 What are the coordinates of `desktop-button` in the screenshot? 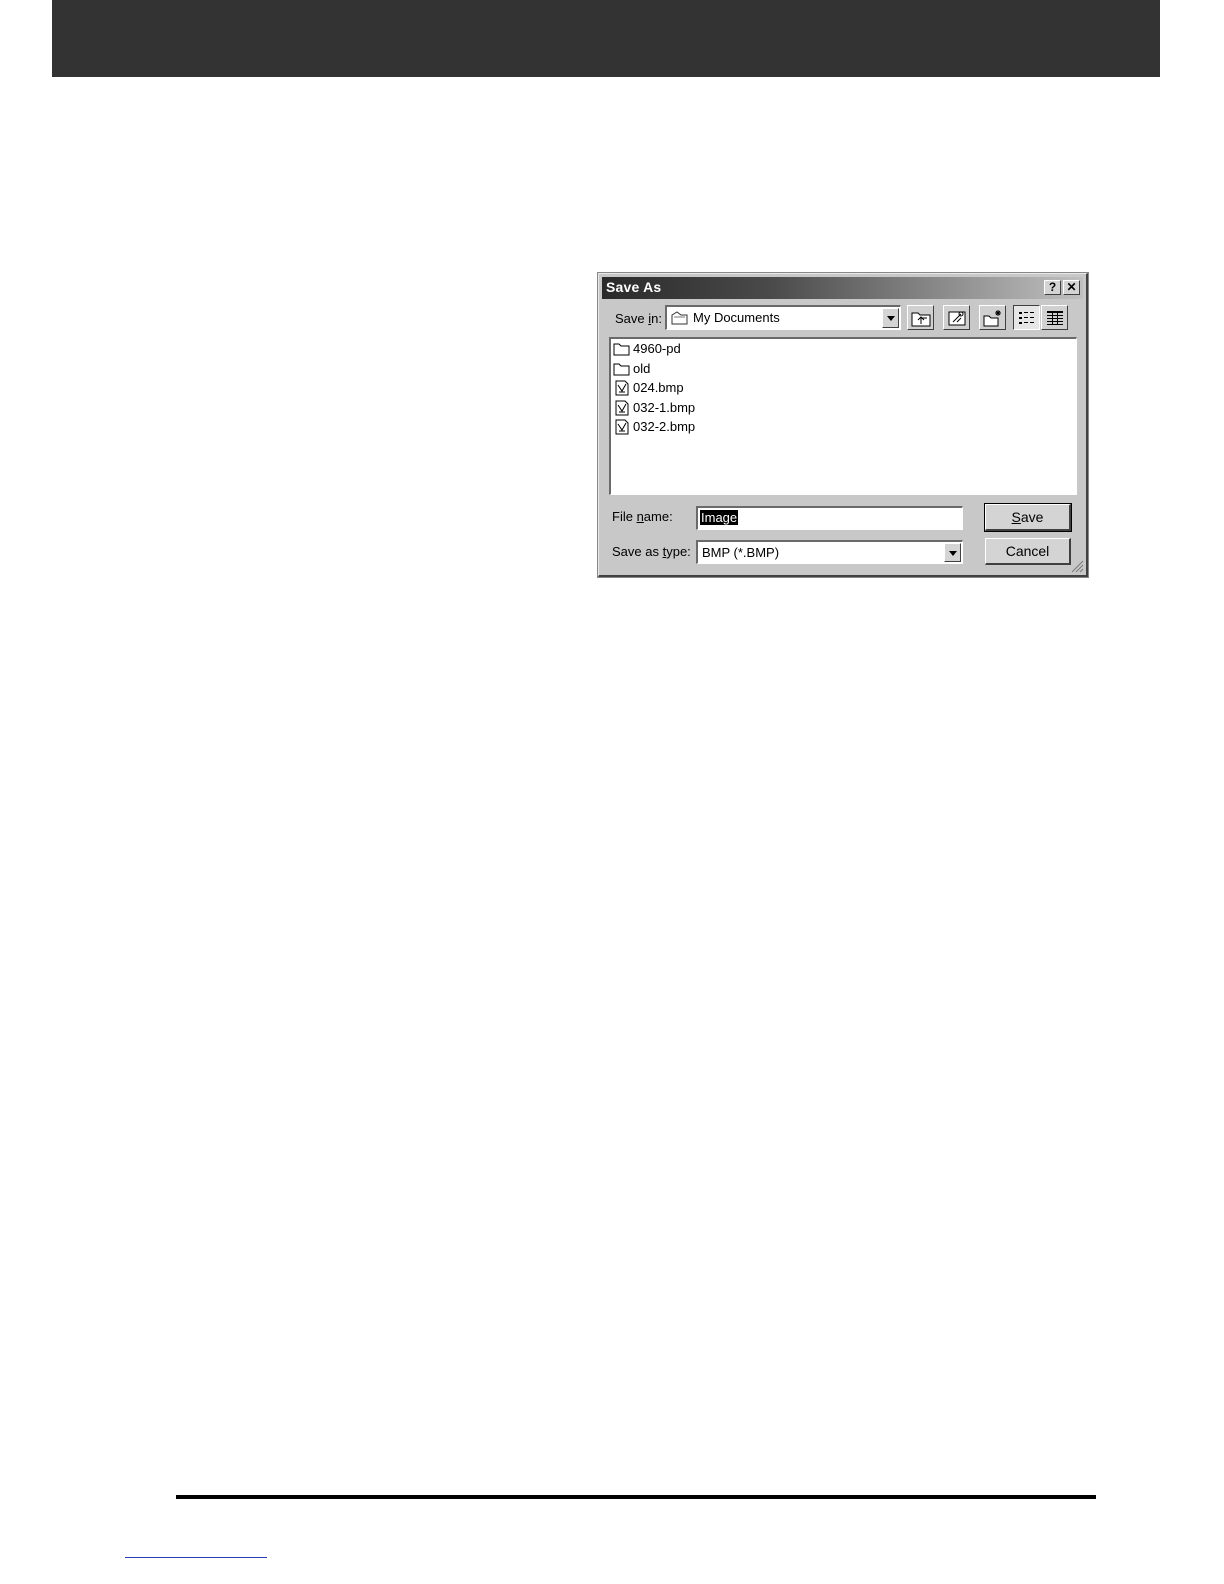 It's located at (956, 317).